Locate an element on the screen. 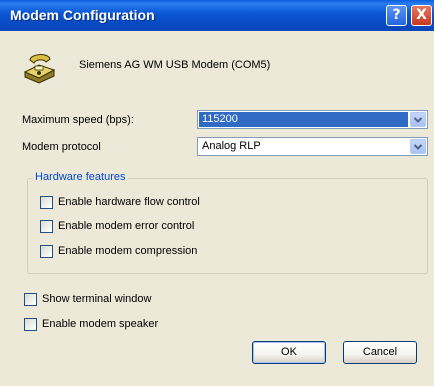 This screenshot has height=388, width=434. protocol-value: Analog RLP is located at coordinates (231, 146).